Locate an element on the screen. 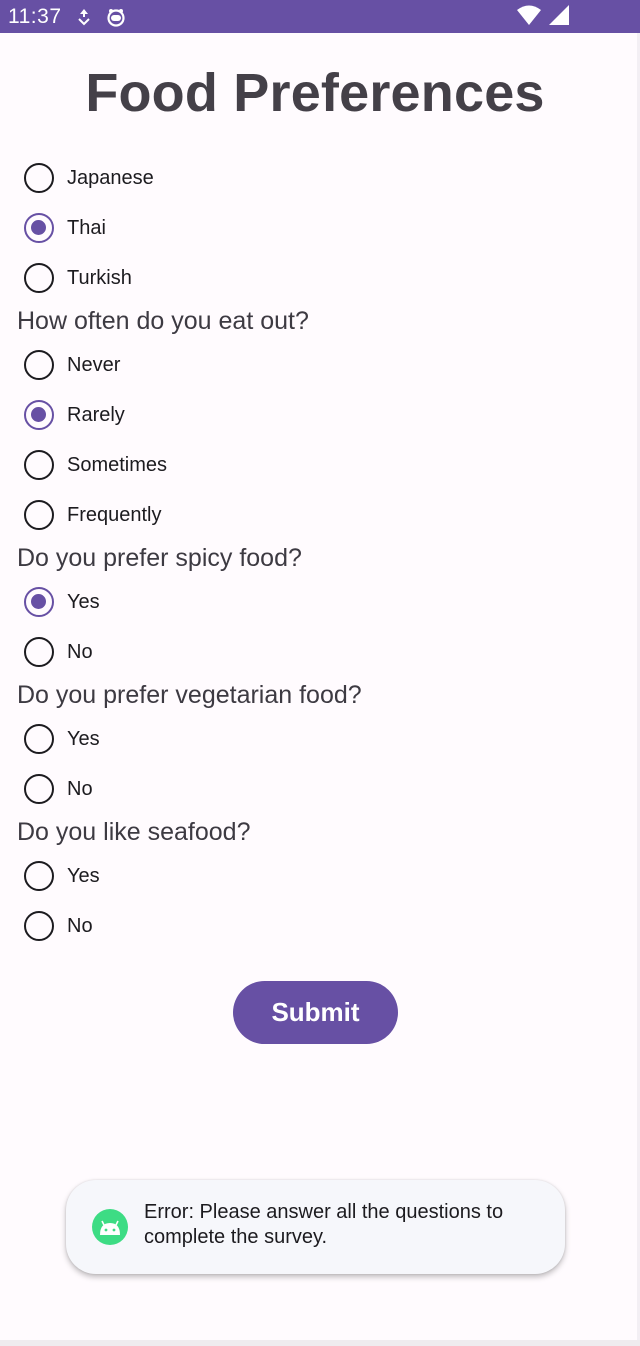  radio-japanese: Japanese is located at coordinates (89, 178).